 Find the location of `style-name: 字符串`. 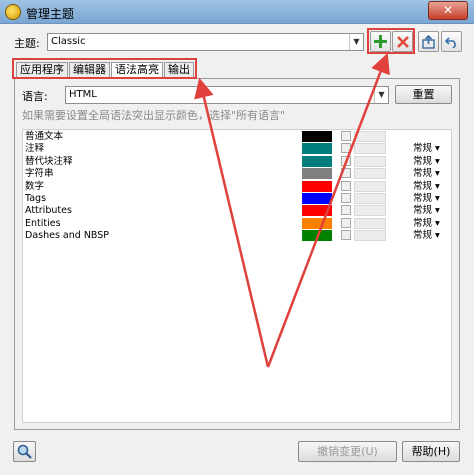

style-name: 字符串 is located at coordinates (39, 174).